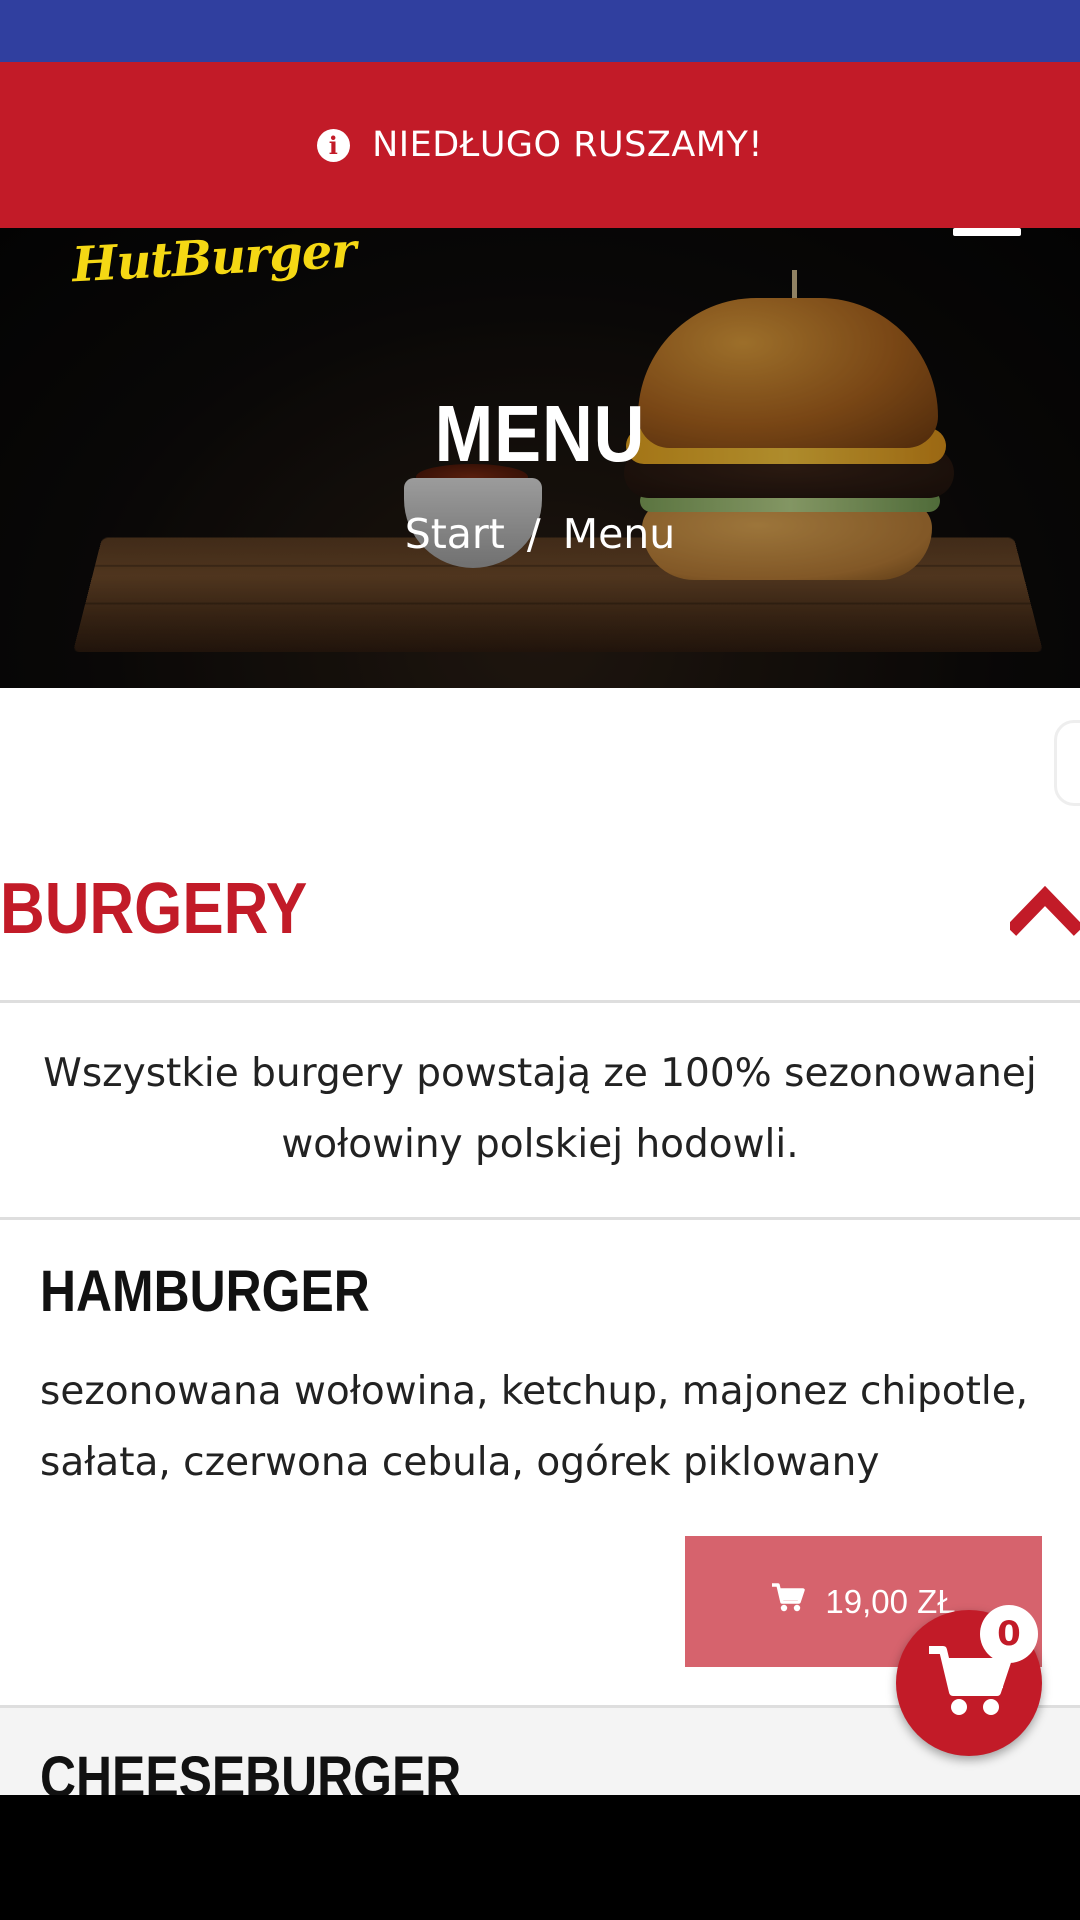  I want to click on cart-icon, so click(788, 1601).